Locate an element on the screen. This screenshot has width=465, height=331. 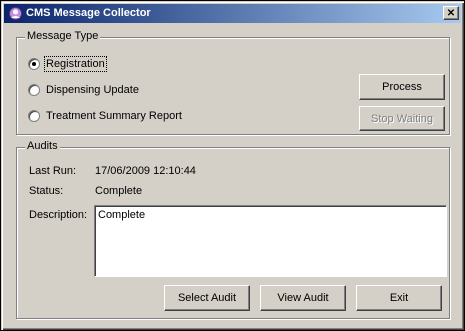
radio-registration: Registration is located at coordinates (67, 64).